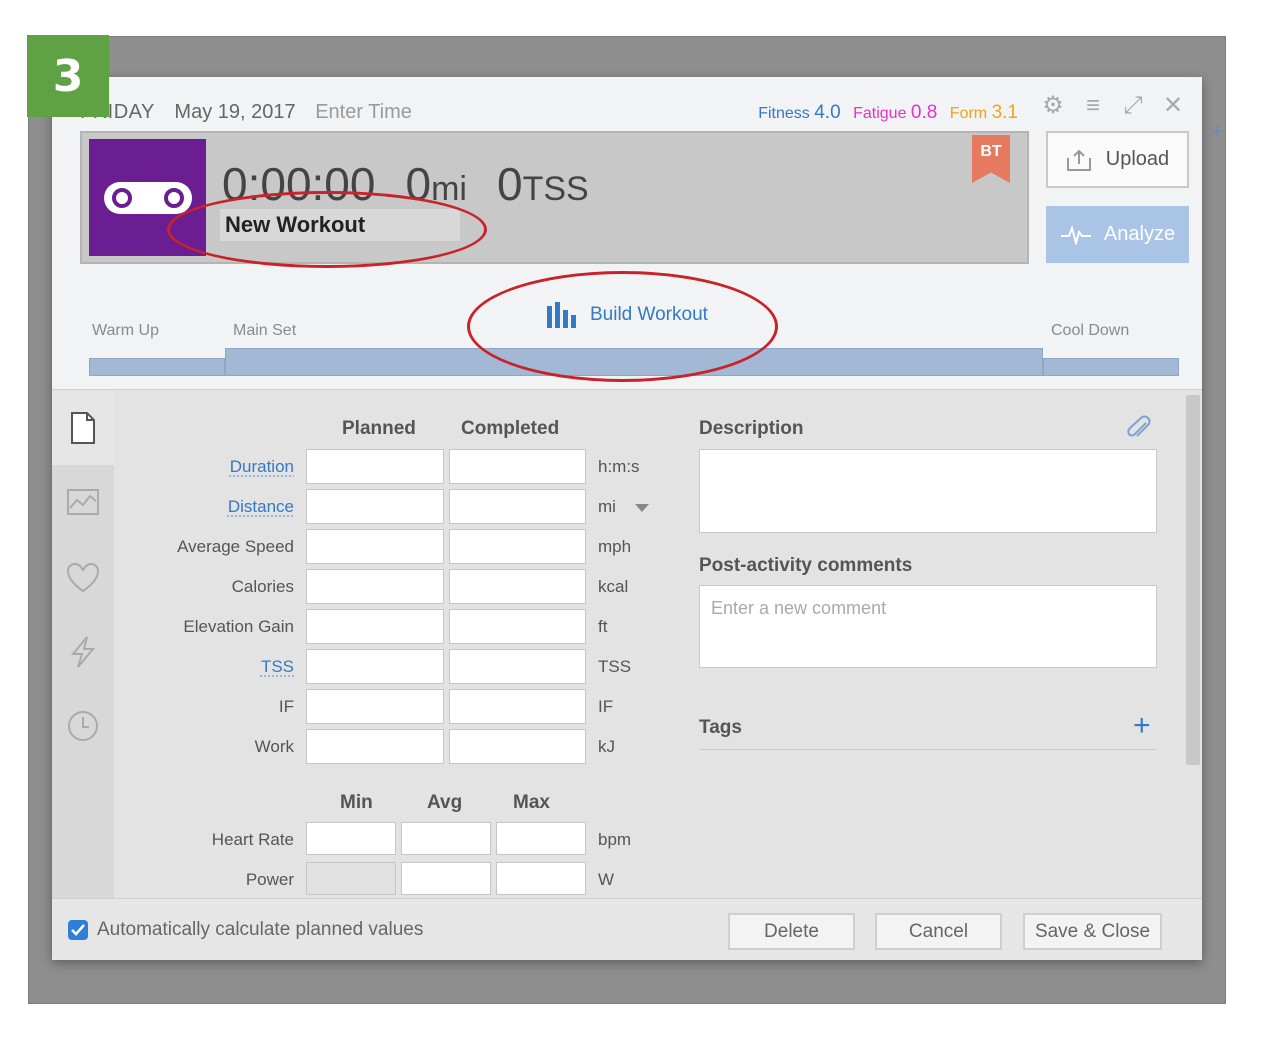  What do you see at coordinates (375, 626) in the screenshot?
I see `elevation-planned-input` at bounding box center [375, 626].